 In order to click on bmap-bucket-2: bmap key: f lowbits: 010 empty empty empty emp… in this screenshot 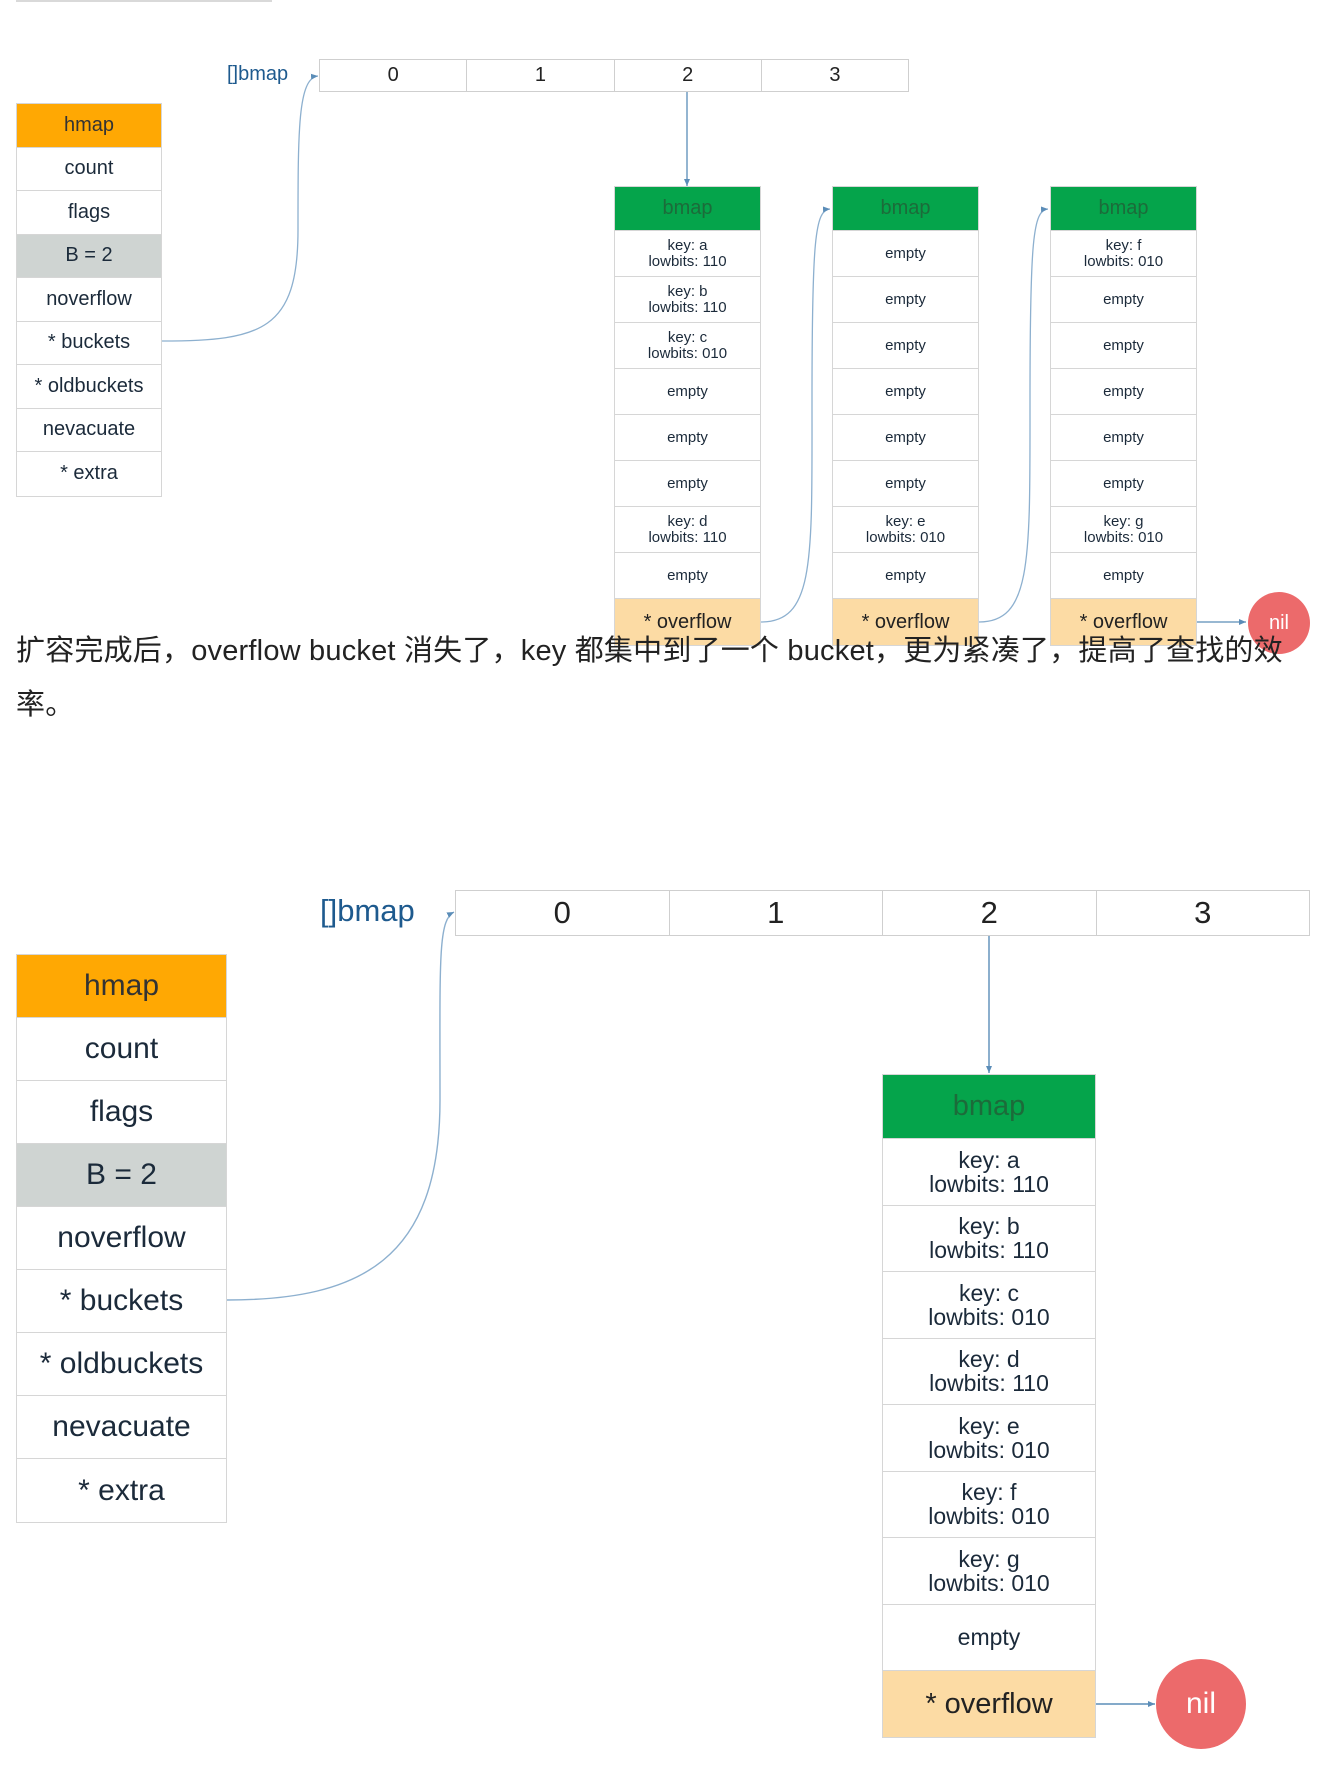, I will do `click(1123, 416)`.